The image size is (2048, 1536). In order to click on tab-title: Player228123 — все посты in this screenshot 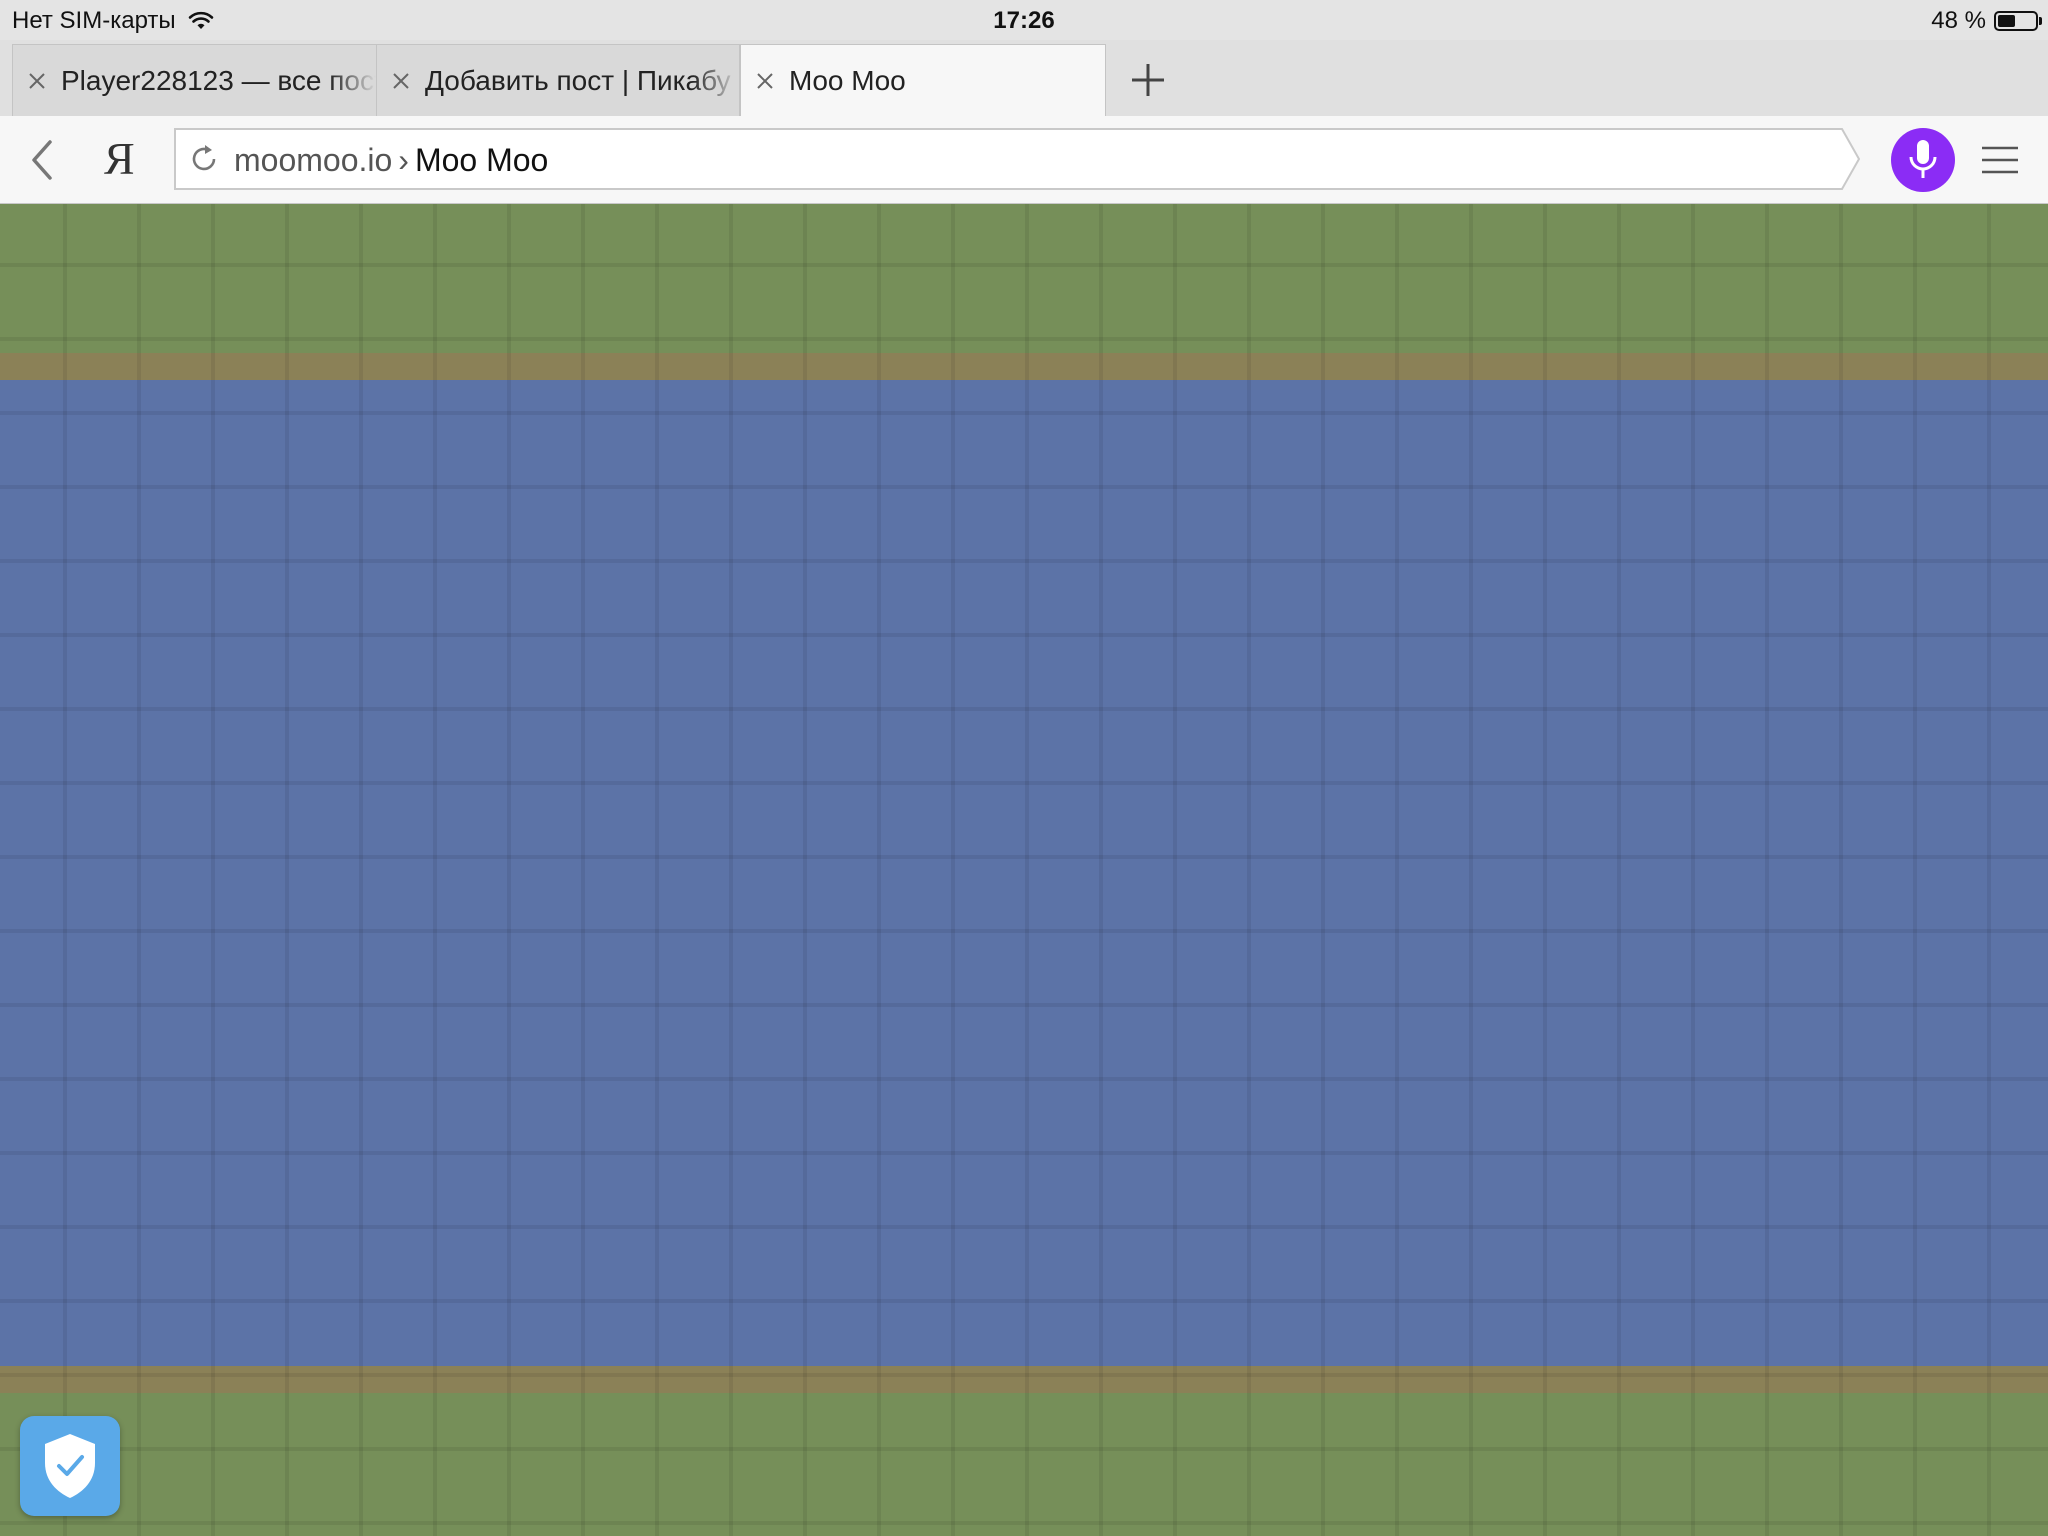, I will do `click(218, 80)`.